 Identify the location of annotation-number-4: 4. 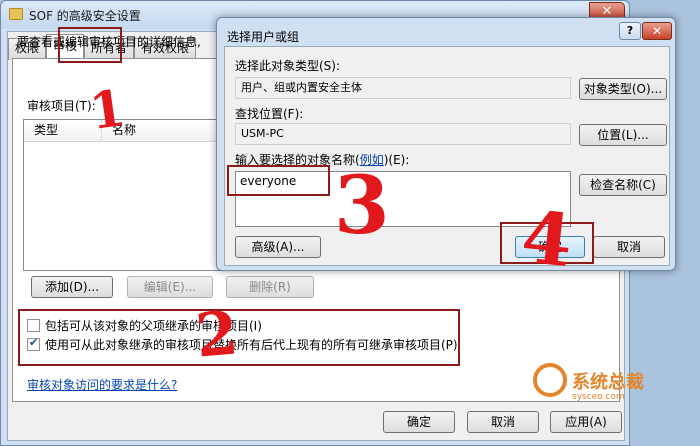
(547, 238).